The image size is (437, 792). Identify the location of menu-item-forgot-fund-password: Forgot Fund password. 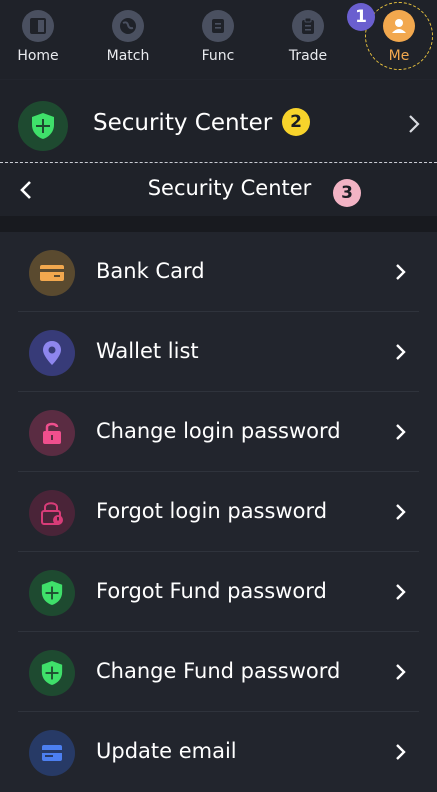
(218, 592).